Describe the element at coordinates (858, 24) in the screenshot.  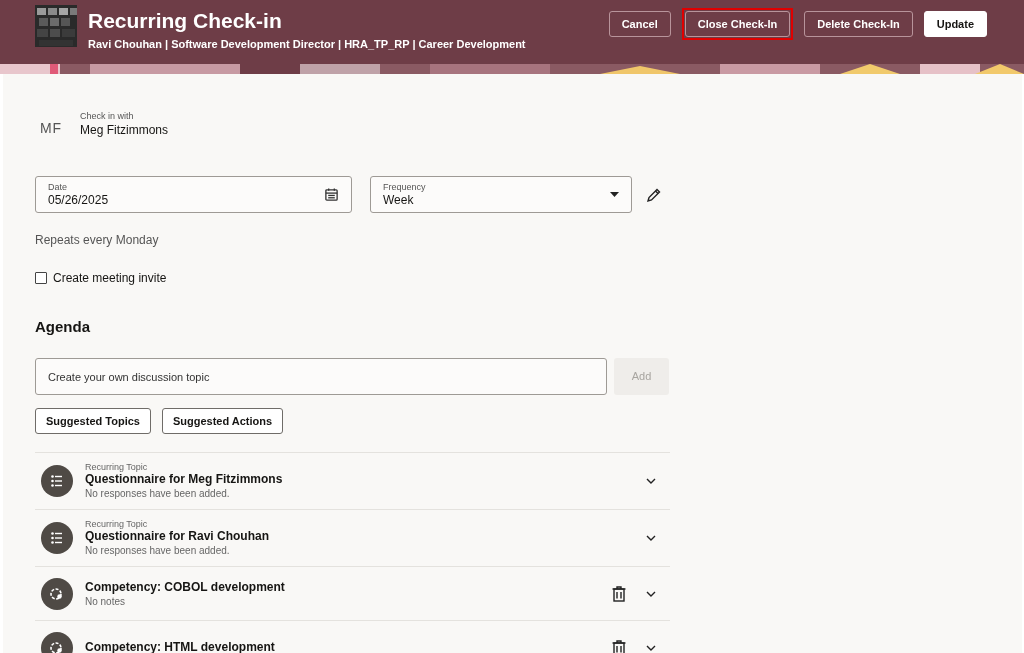
I see `header-button: Delete Check-In` at that location.